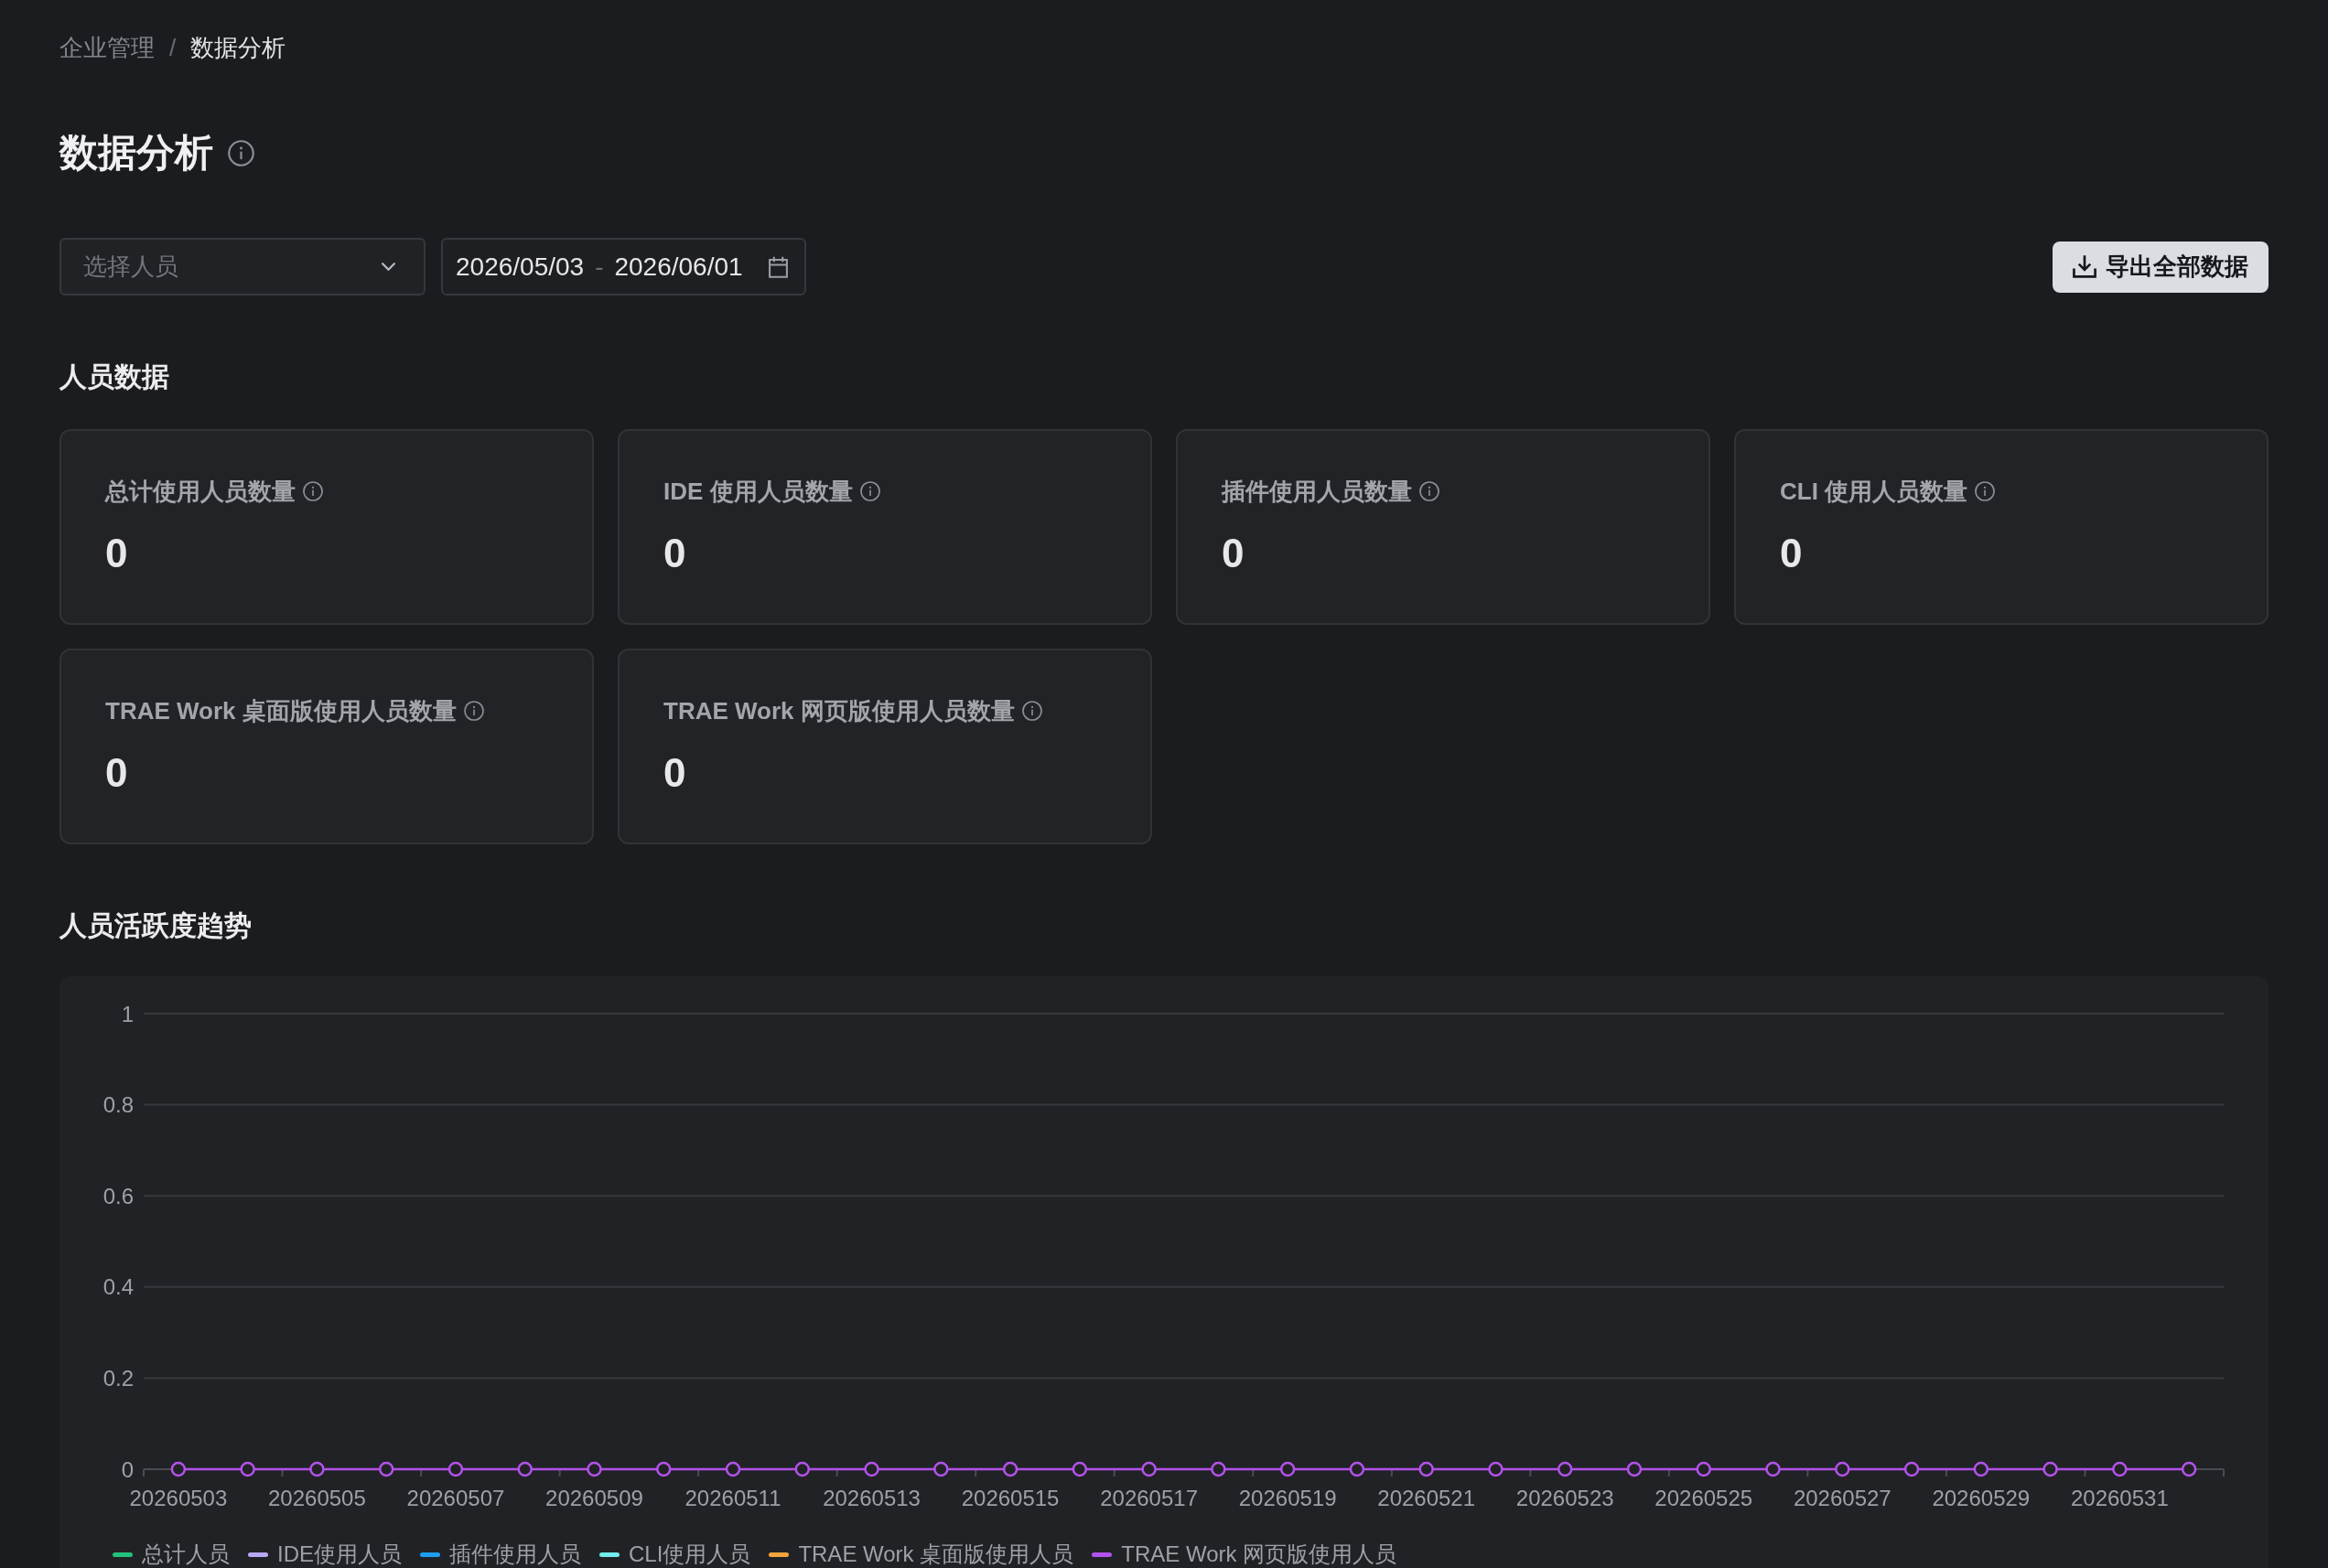 The width and height of the screenshot is (2328, 1568). Describe the element at coordinates (515, 1554) in the screenshot. I see `legend-item: 插件使用人员` at that location.